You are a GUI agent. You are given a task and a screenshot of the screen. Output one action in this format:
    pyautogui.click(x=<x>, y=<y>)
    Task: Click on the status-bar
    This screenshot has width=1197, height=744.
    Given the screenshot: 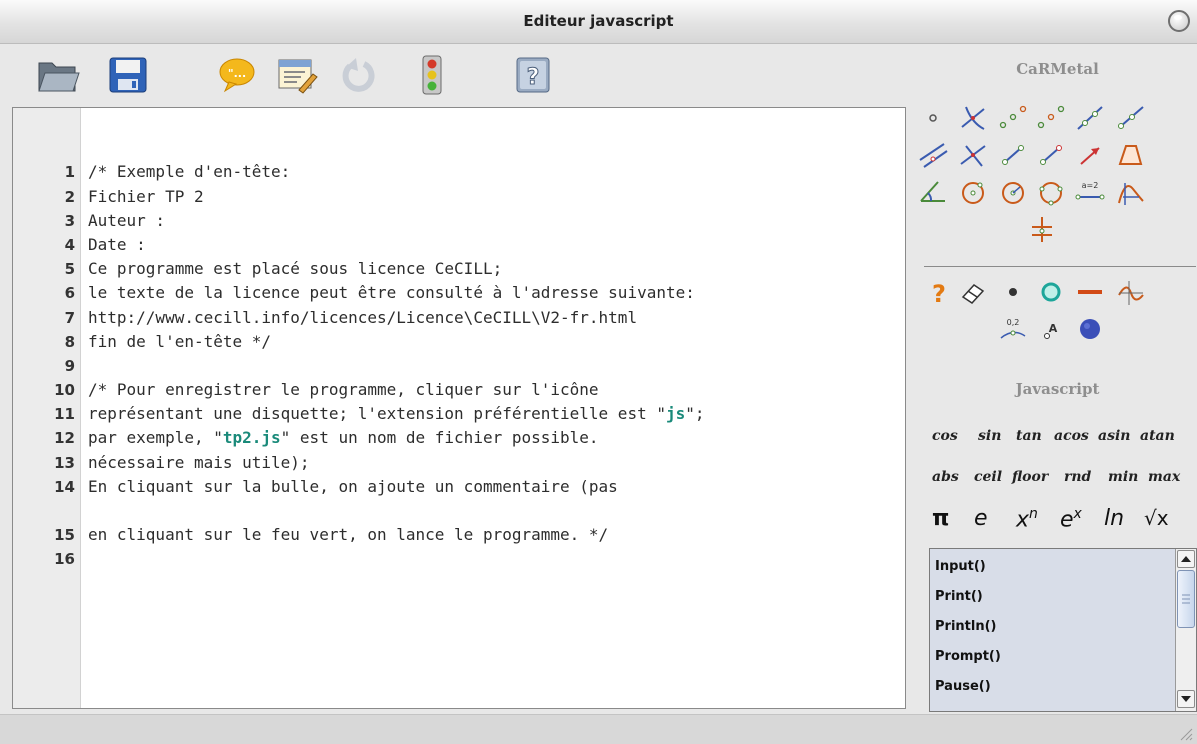 What is the action you would take?
    pyautogui.click(x=598, y=729)
    